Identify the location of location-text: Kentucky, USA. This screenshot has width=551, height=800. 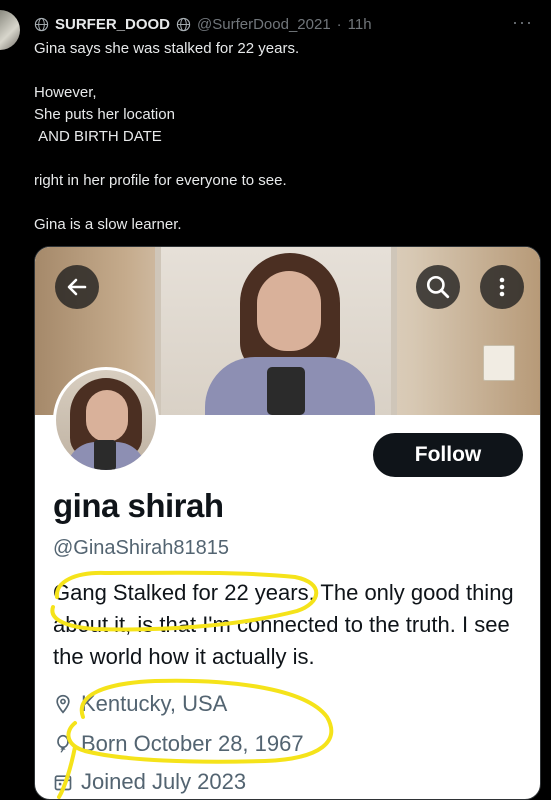
(154, 704).